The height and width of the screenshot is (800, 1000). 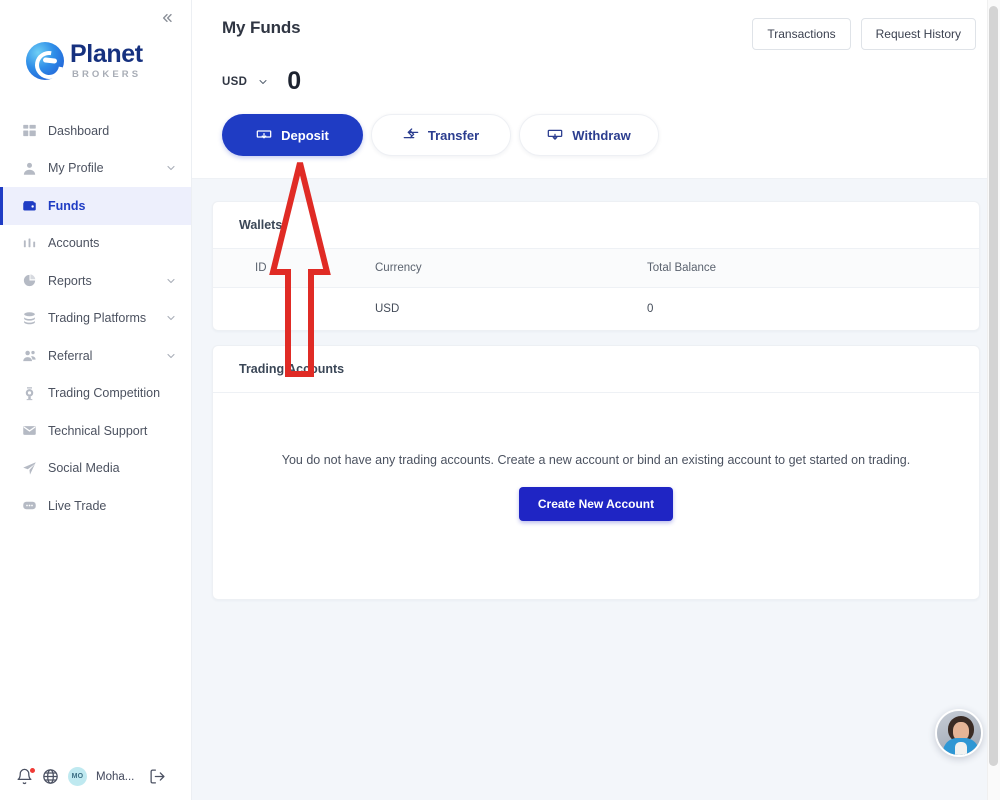 I want to click on grid-icon, so click(x=29, y=130).